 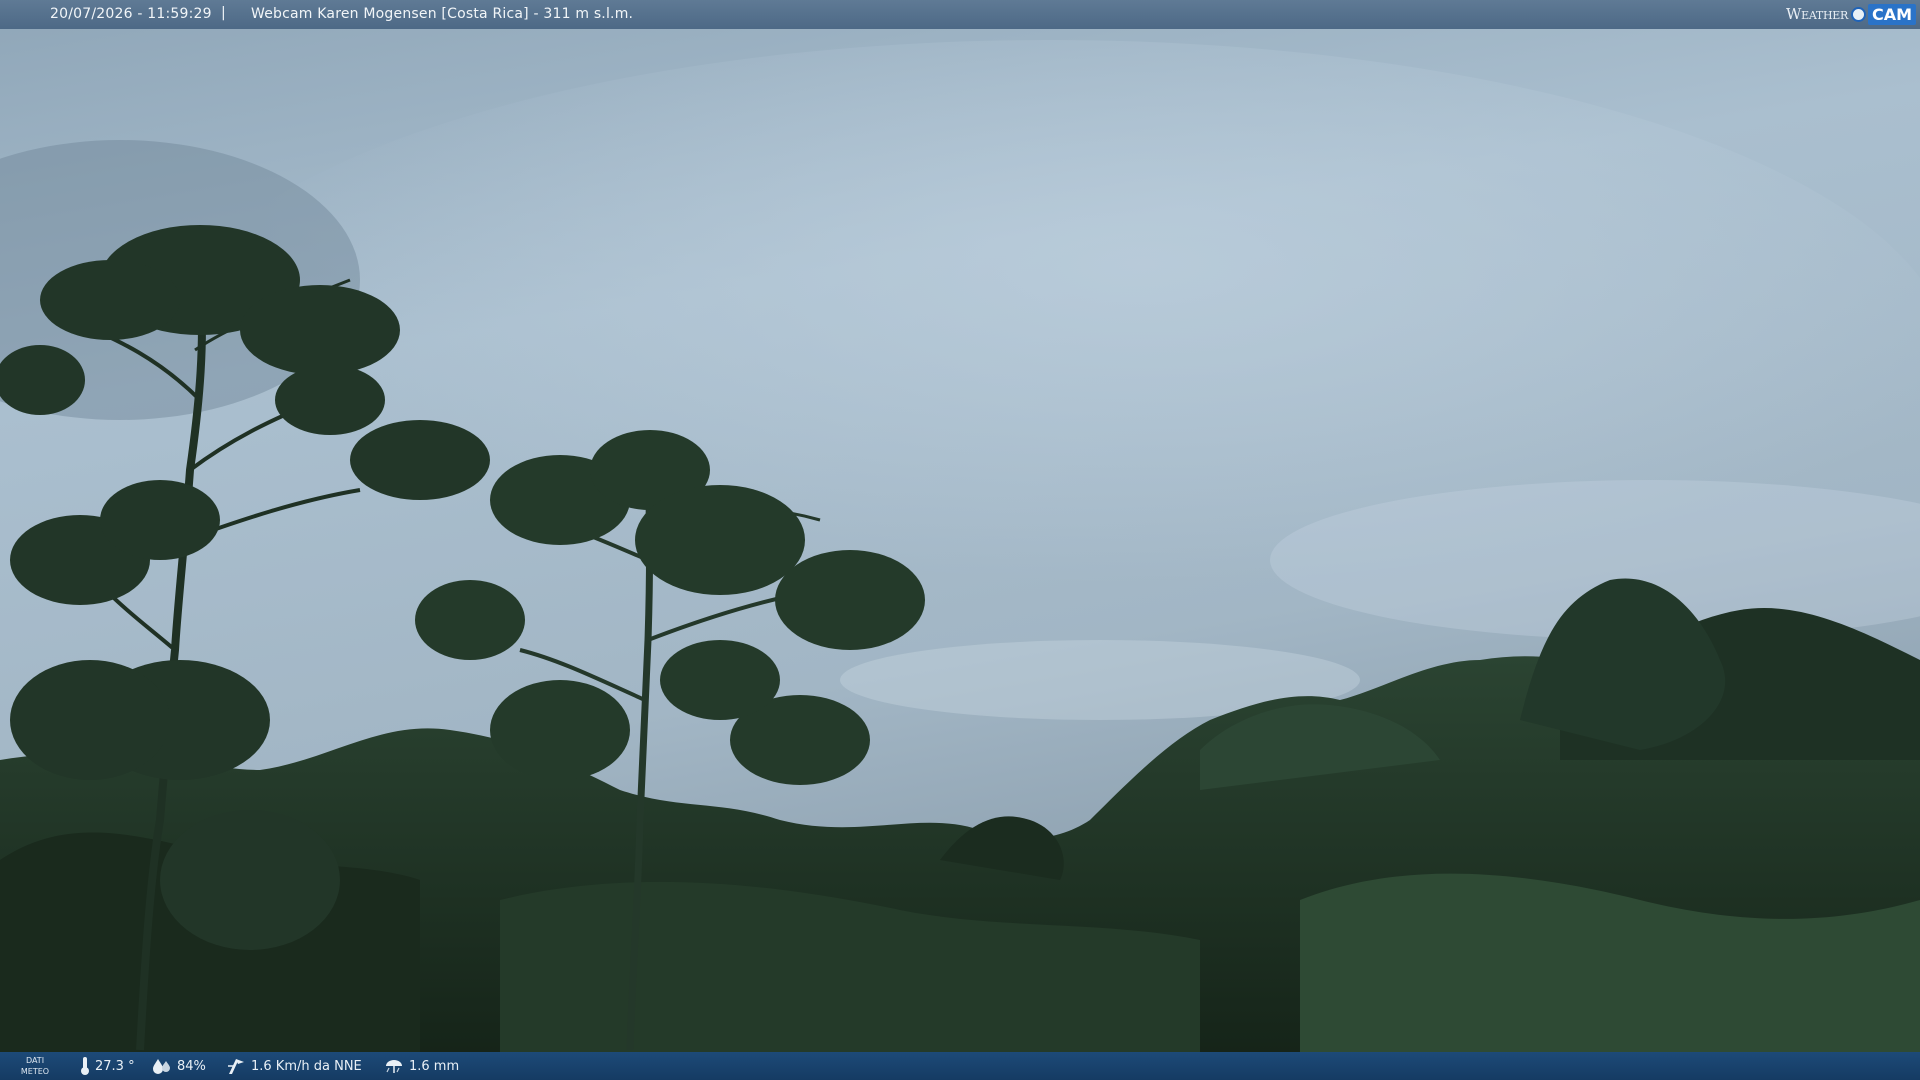 What do you see at coordinates (35, 1060) in the screenshot?
I see `dati-label-line1: DATI` at bounding box center [35, 1060].